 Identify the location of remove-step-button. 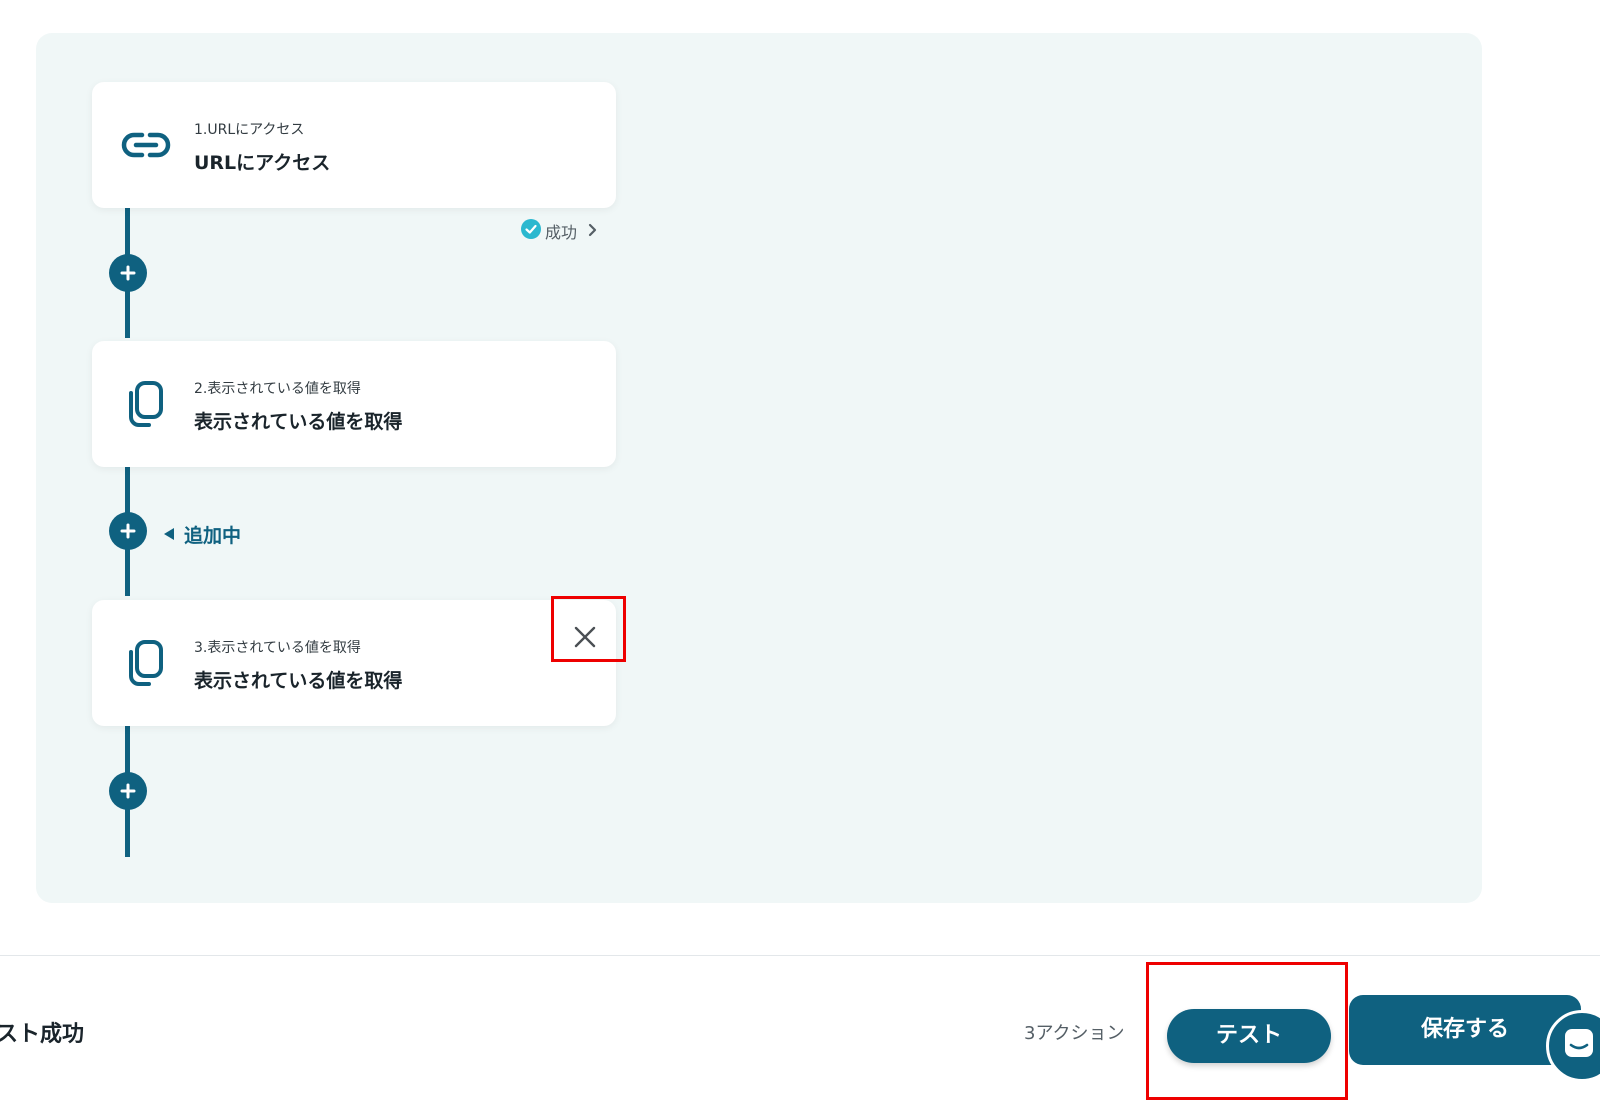
(585, 637).